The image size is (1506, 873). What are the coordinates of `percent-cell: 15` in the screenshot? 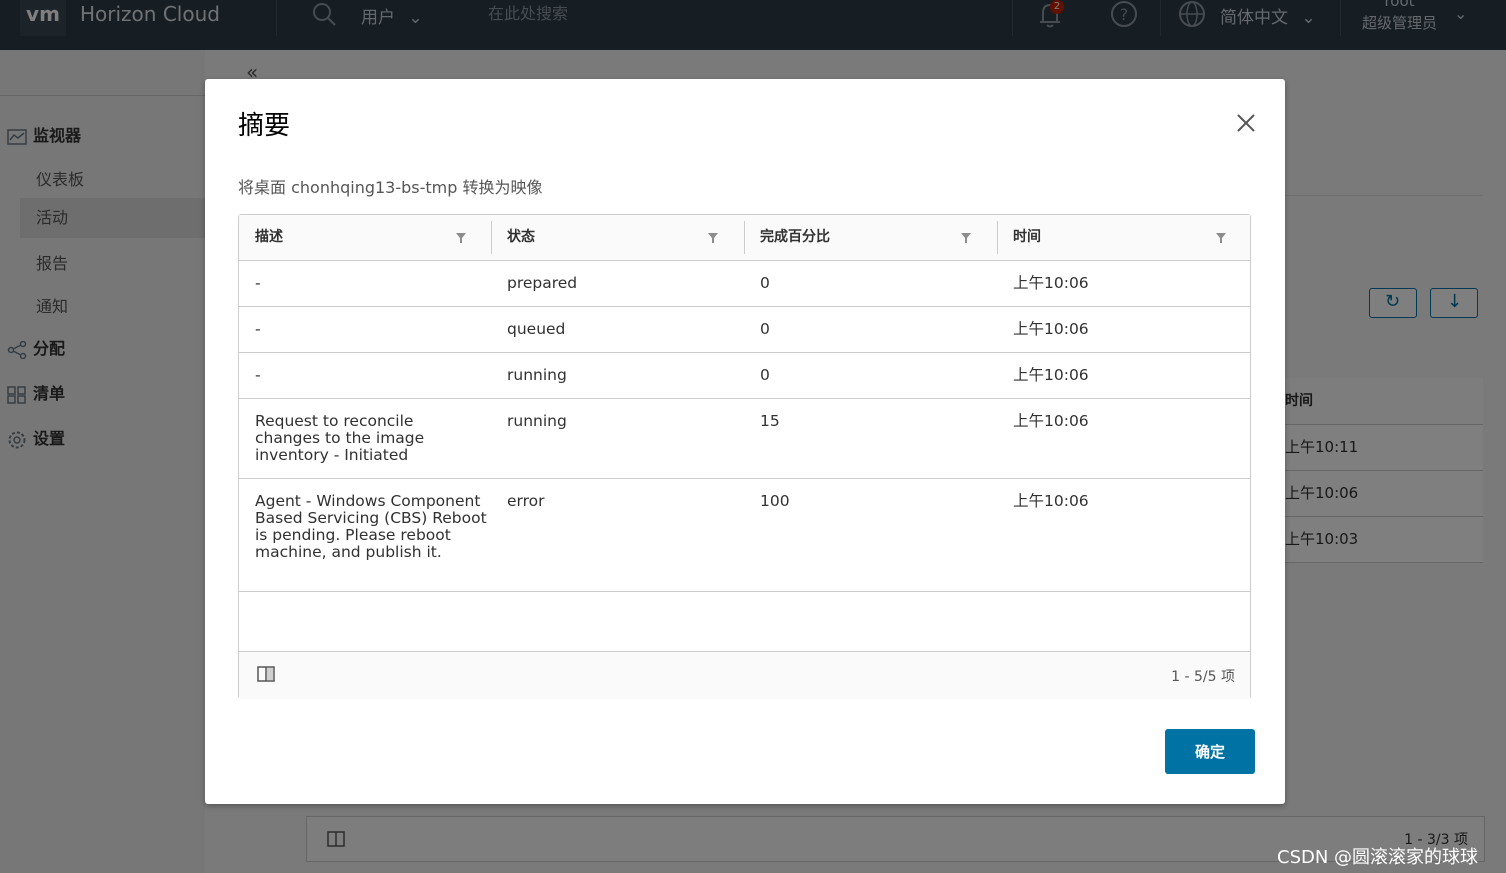 It's located at (770, 421).